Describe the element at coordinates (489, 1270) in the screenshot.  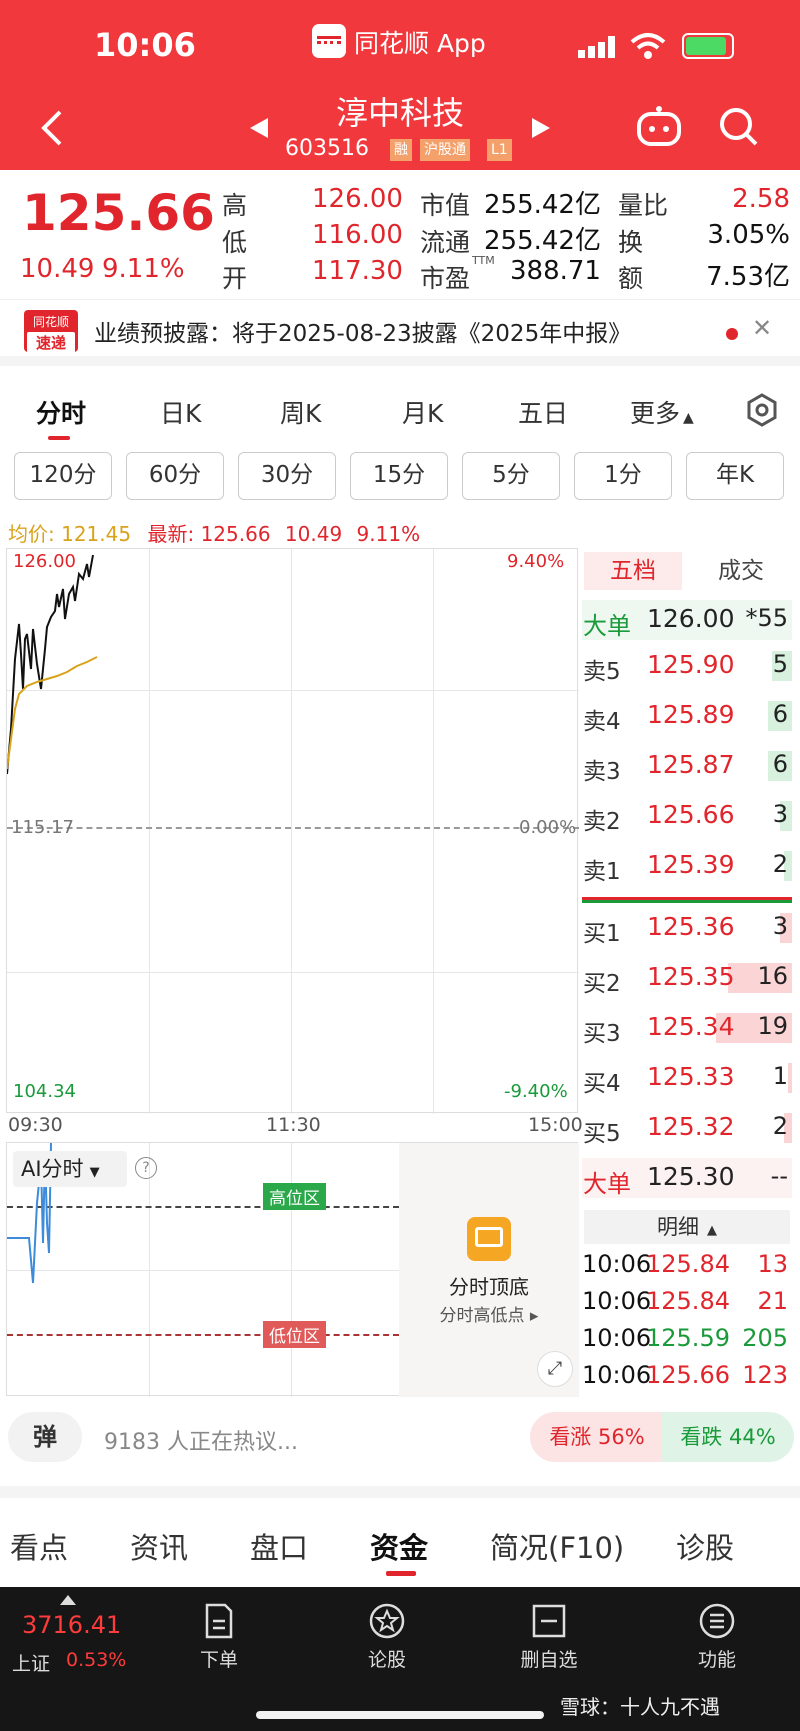
I see `ai-promo-card: 分时顶底 分时高低点 ▸ ⤢` at that location.